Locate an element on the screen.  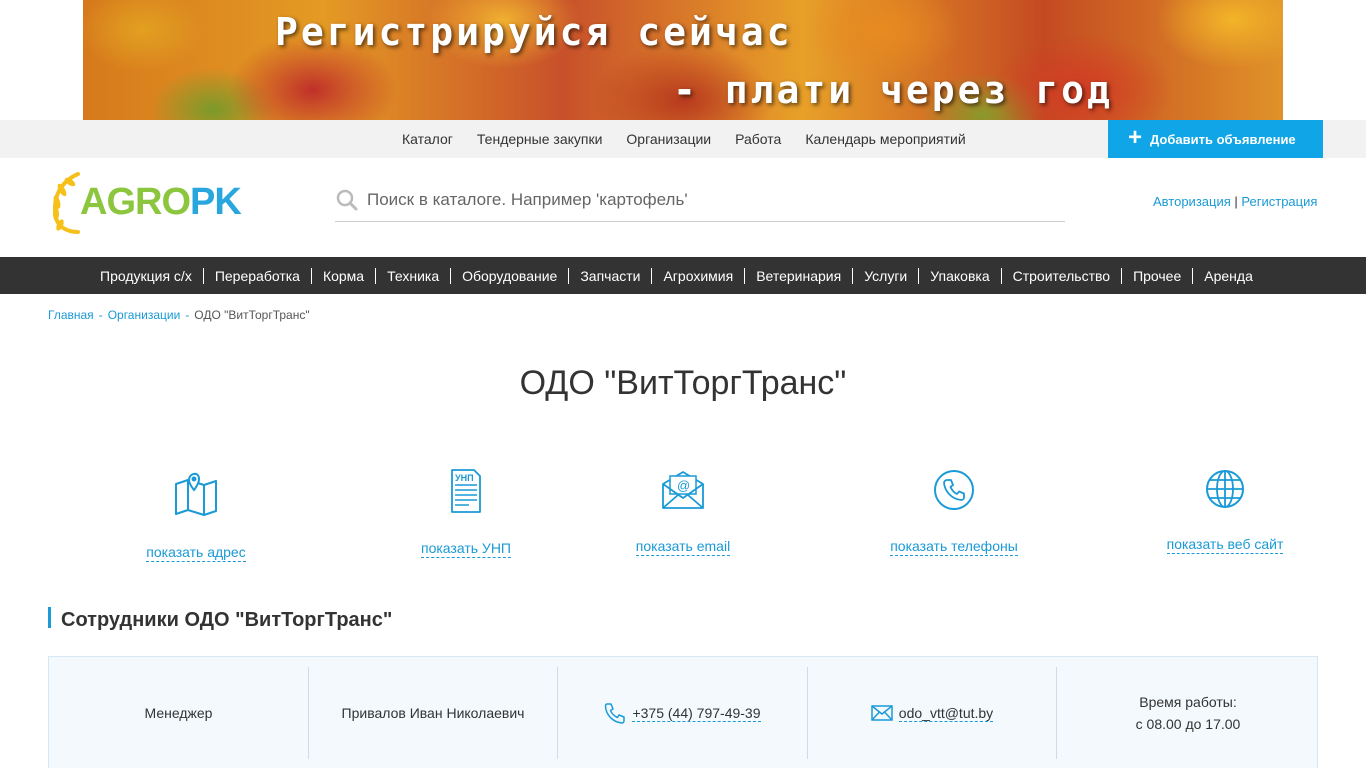
address-block: показать адрес is located at coordinates (196, 515).